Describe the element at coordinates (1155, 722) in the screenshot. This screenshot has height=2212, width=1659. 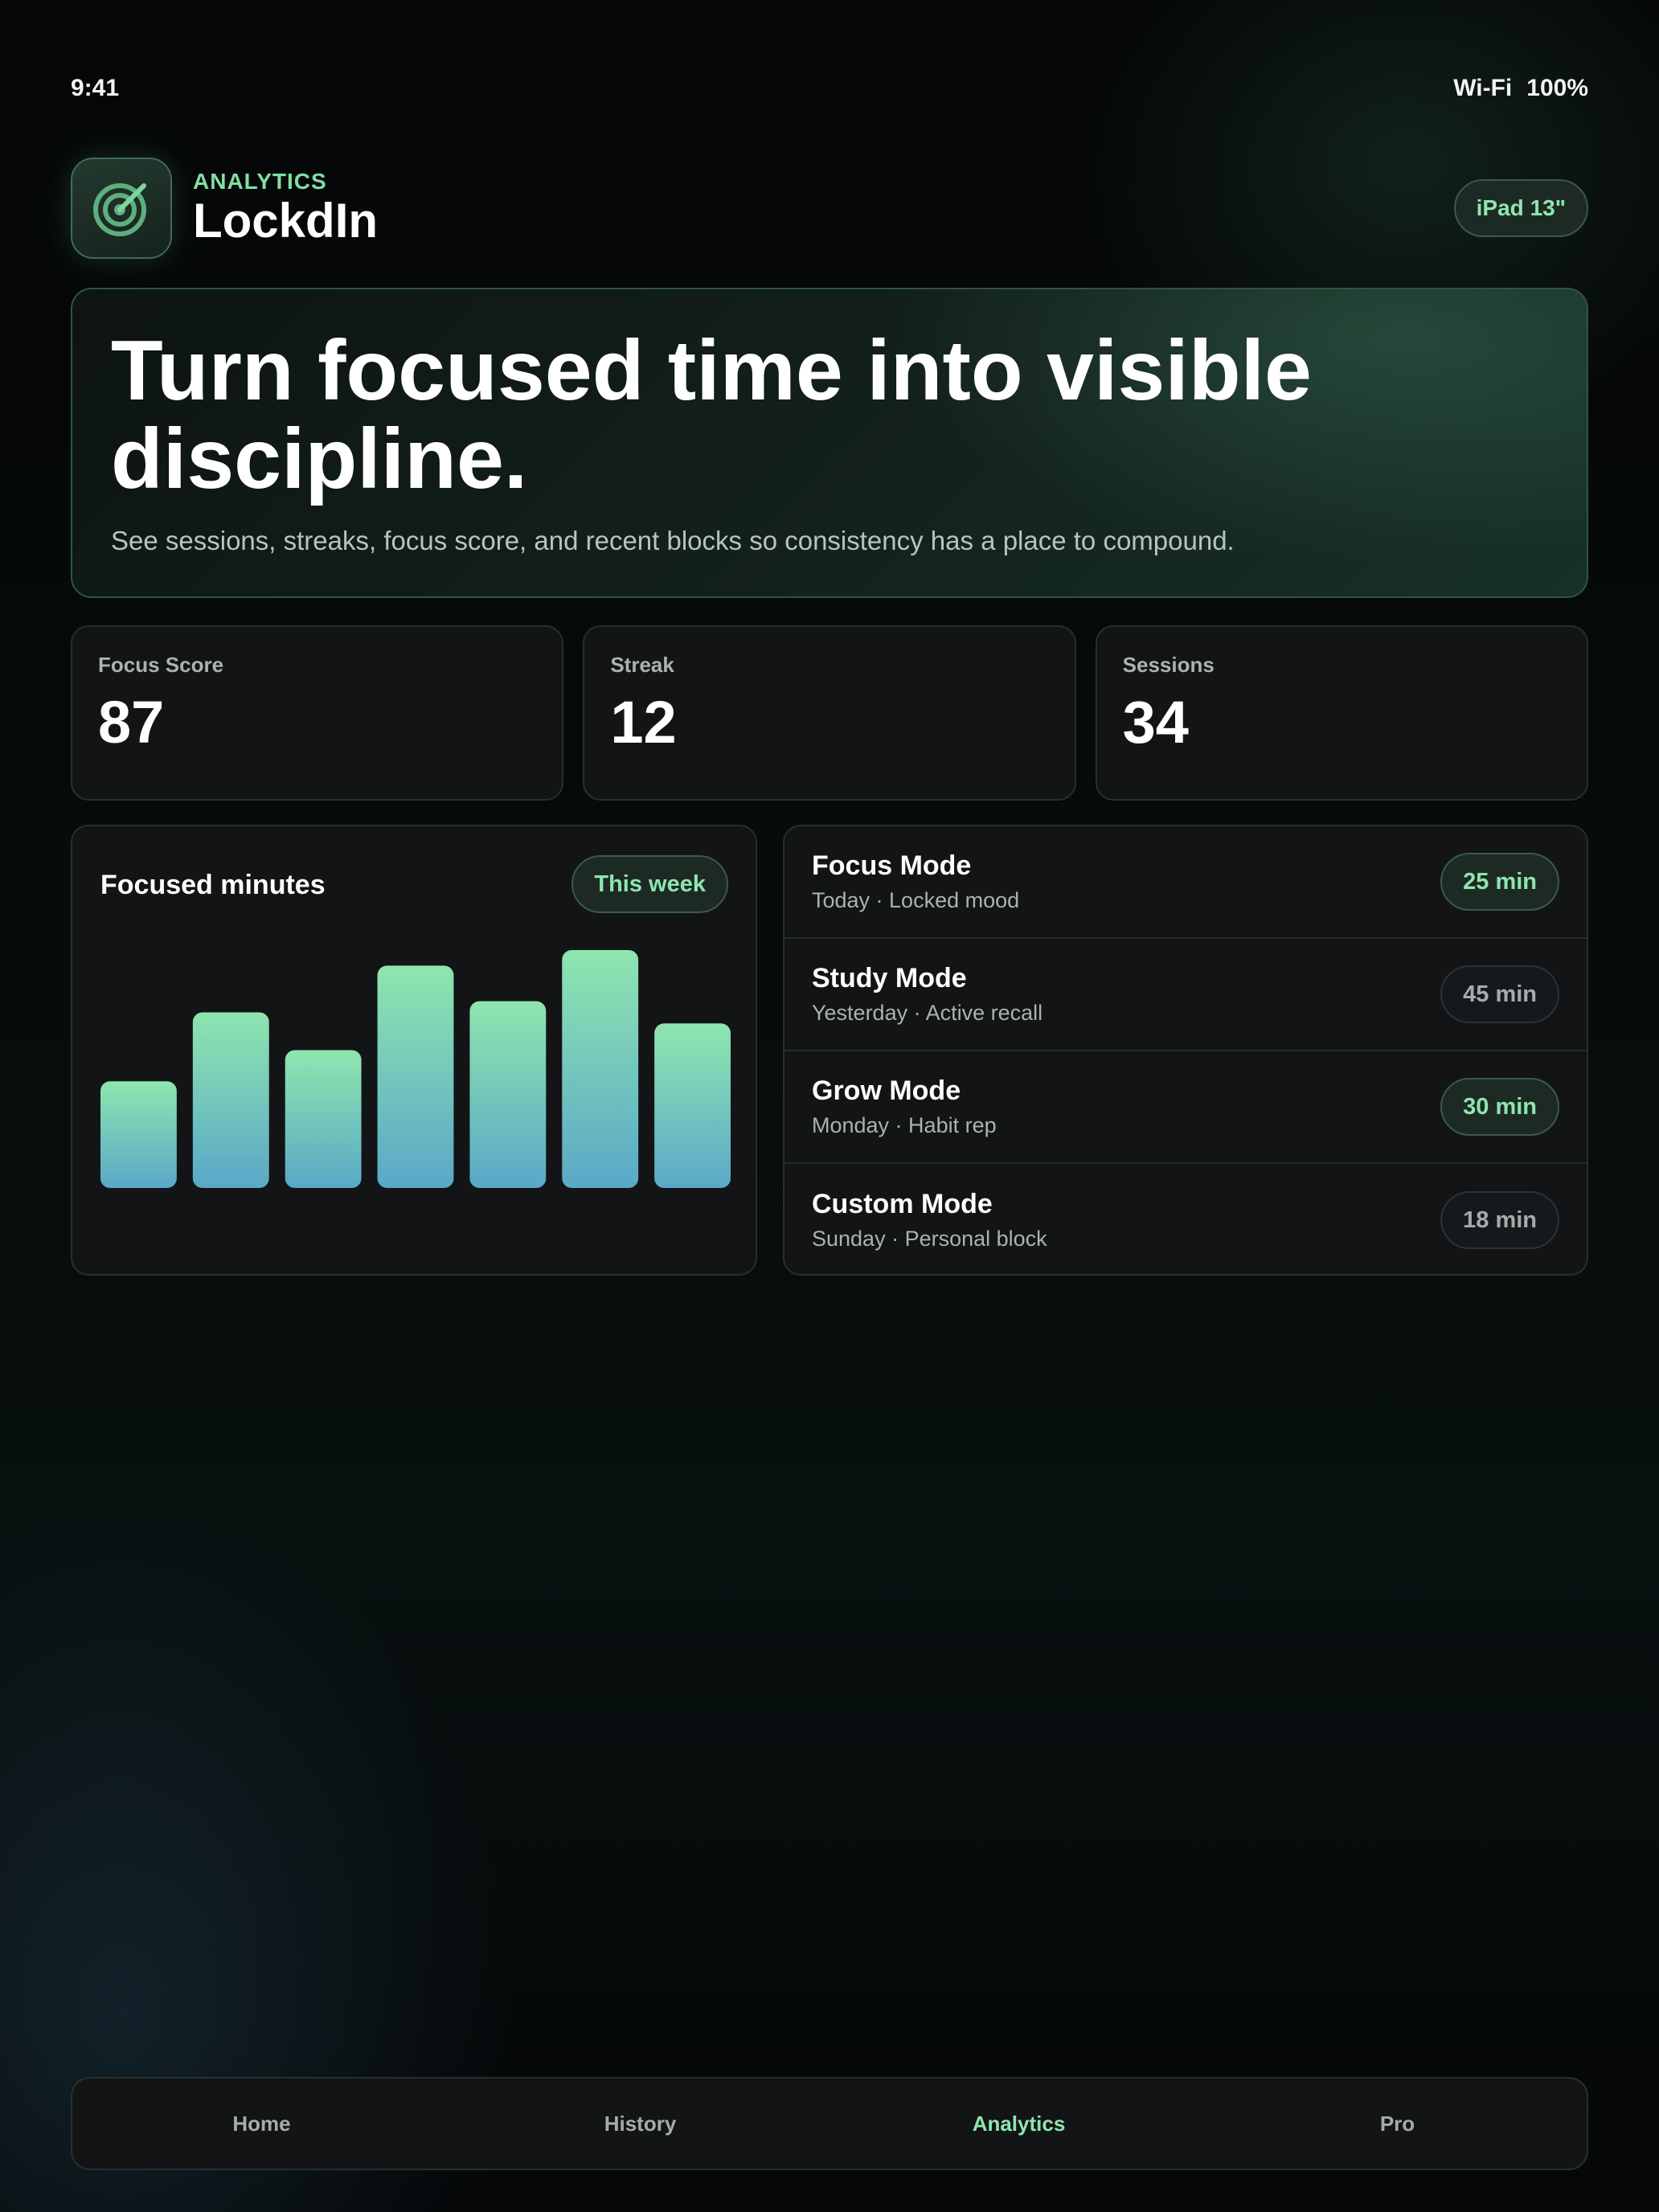
I see `stat-value: 34` at that location.